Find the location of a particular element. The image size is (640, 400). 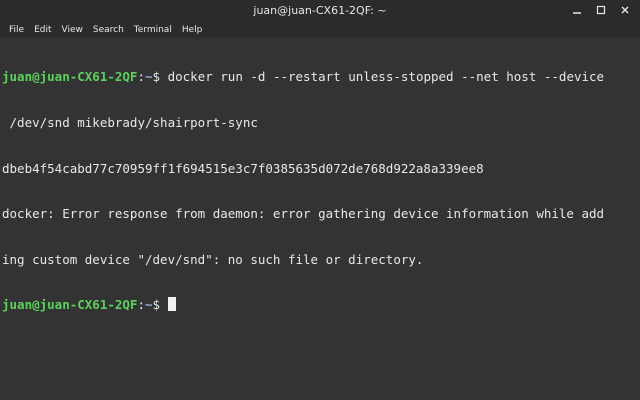

close-icon is located at coordinates (625, 10).